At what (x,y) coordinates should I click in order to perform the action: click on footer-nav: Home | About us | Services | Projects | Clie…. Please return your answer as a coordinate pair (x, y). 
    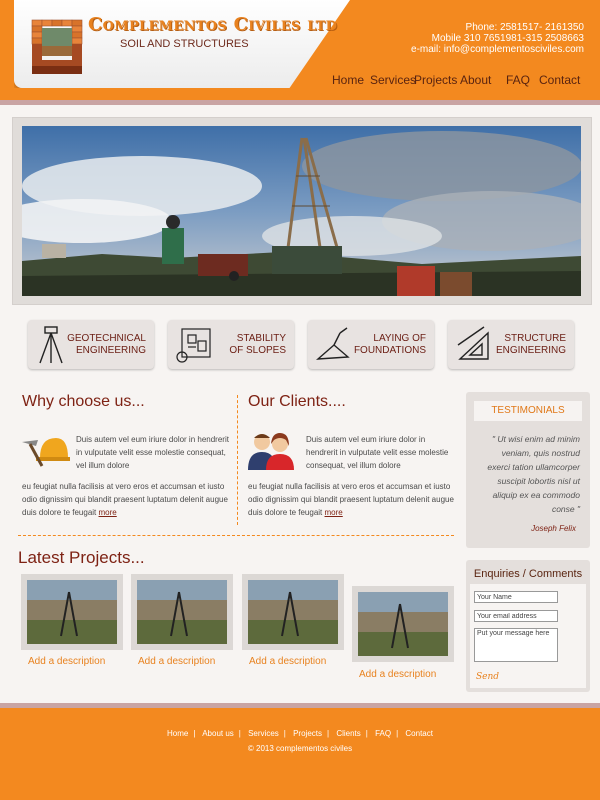
    Looking at the image, I should click on (300, 733).